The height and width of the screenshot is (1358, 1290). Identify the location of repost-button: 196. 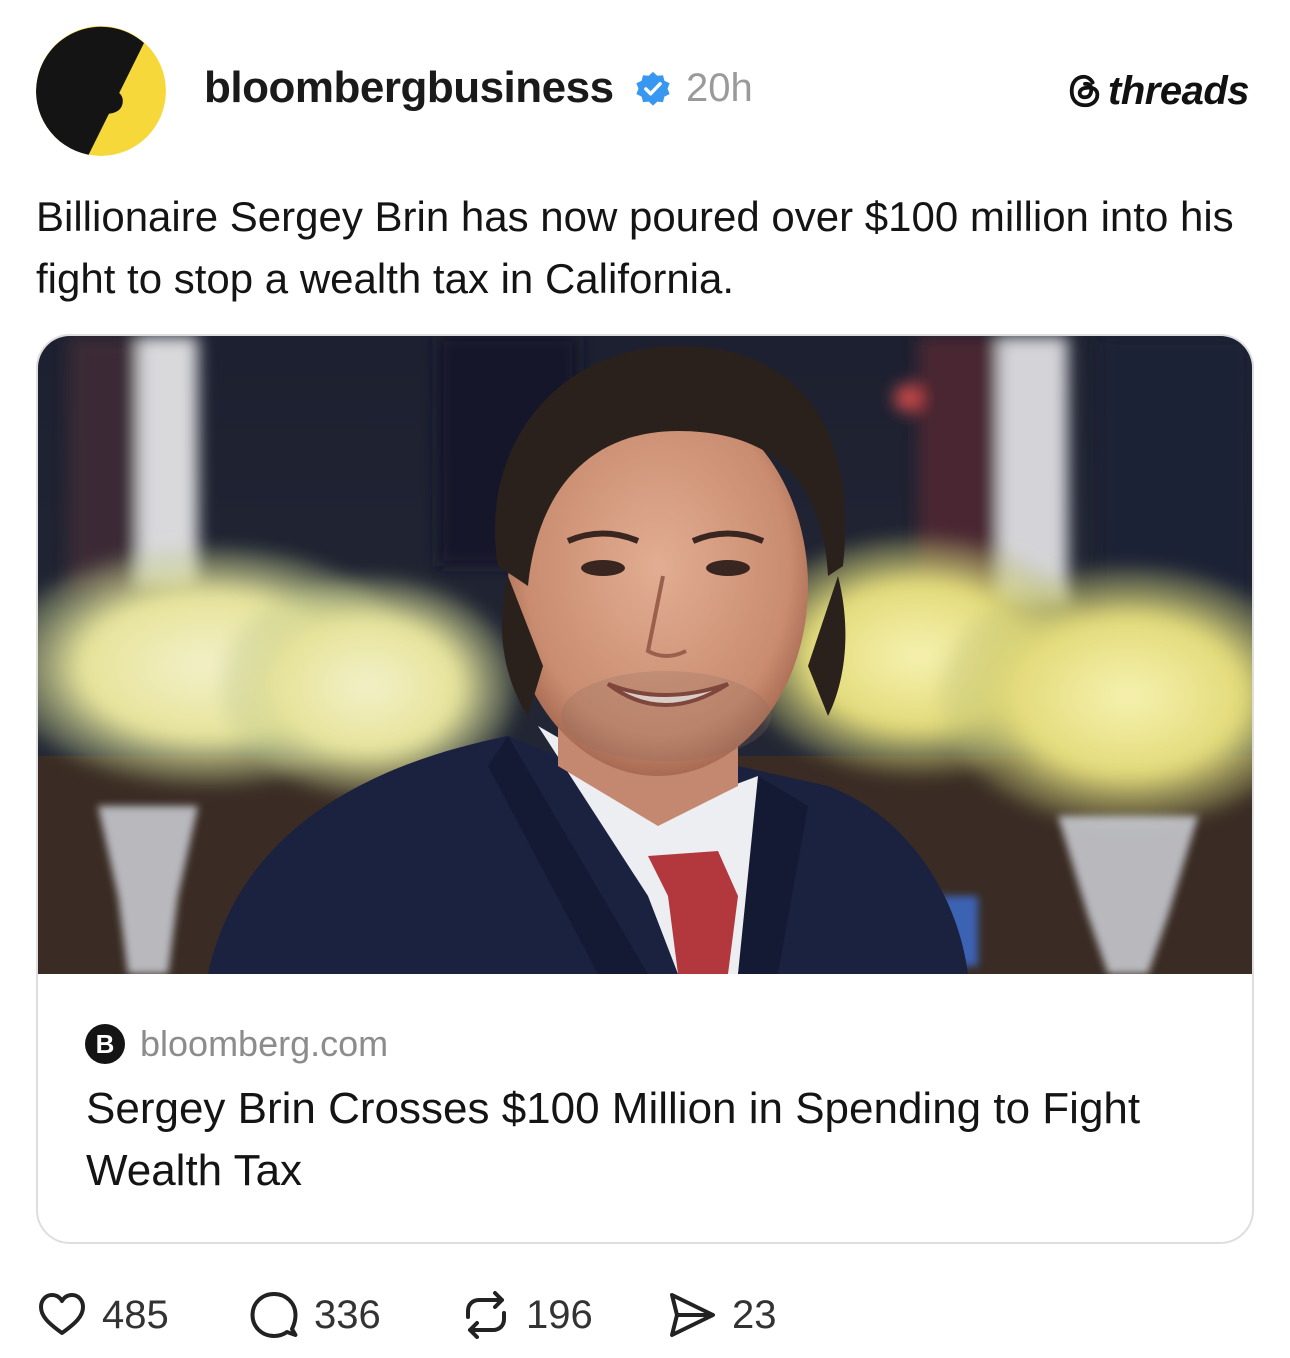
(526, 1315).